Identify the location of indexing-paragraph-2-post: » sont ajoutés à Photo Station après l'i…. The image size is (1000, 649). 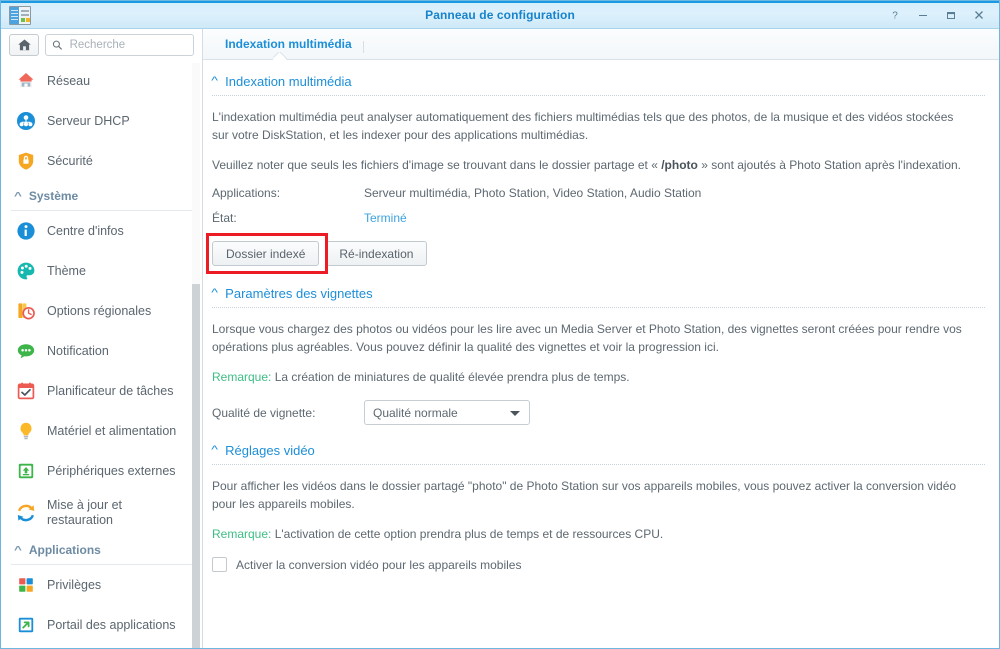
(829, 165).